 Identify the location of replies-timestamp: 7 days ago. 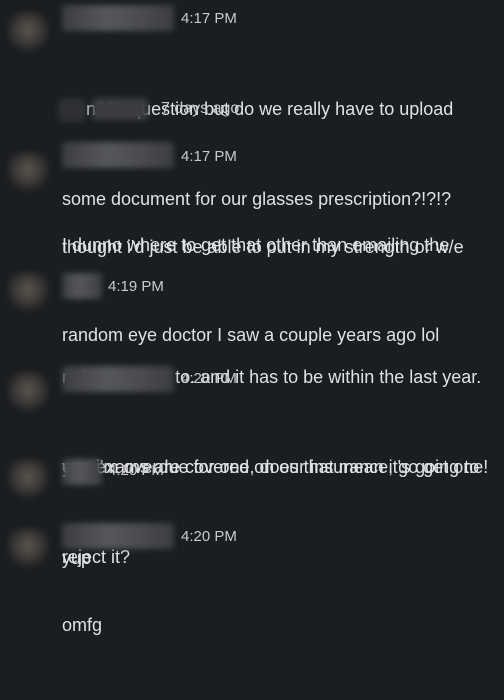
(200, 108).